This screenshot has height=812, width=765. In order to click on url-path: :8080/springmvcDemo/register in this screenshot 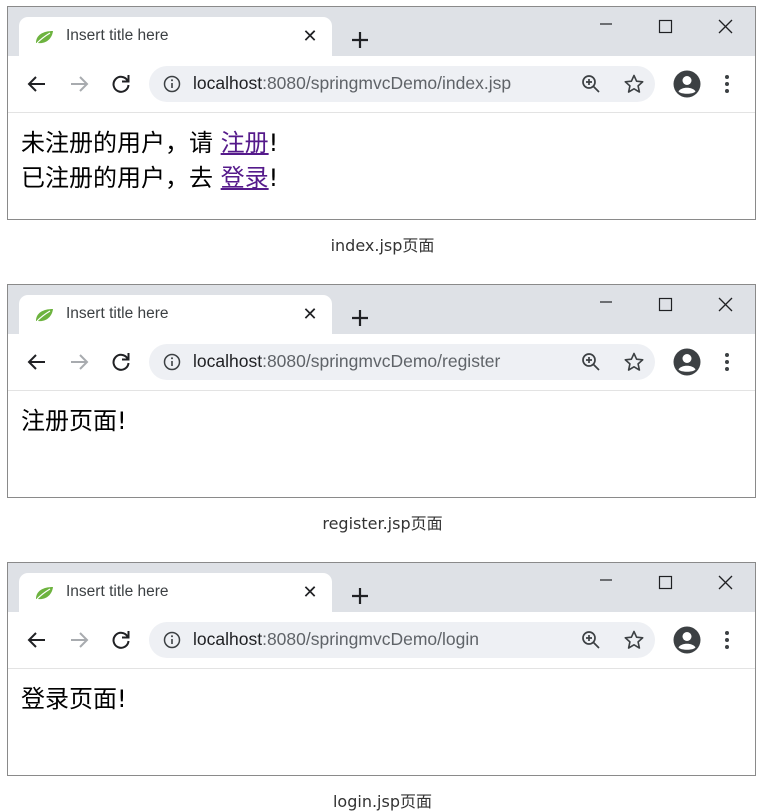, I will do `click(381, 361)`.